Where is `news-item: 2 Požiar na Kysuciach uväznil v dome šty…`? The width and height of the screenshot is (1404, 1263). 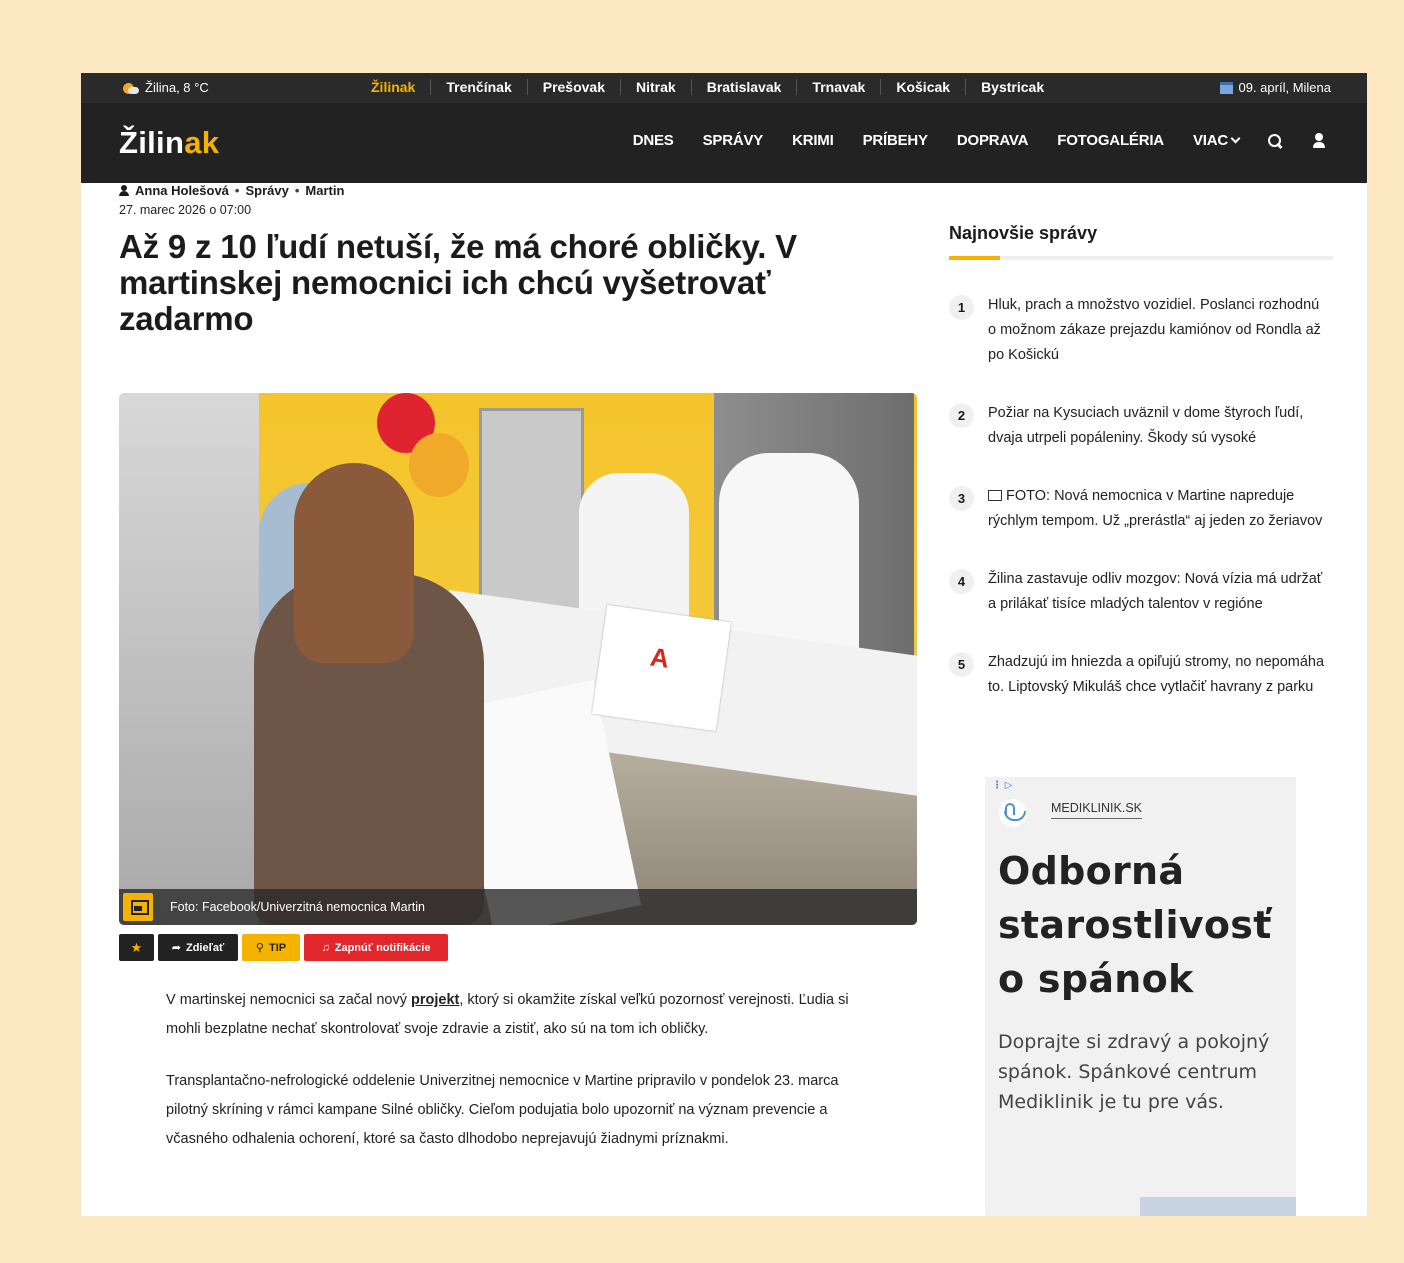
news-item: 2 Požiar na Kysuciach uväznil v dome šty… is located at coordinates (1141, 426).